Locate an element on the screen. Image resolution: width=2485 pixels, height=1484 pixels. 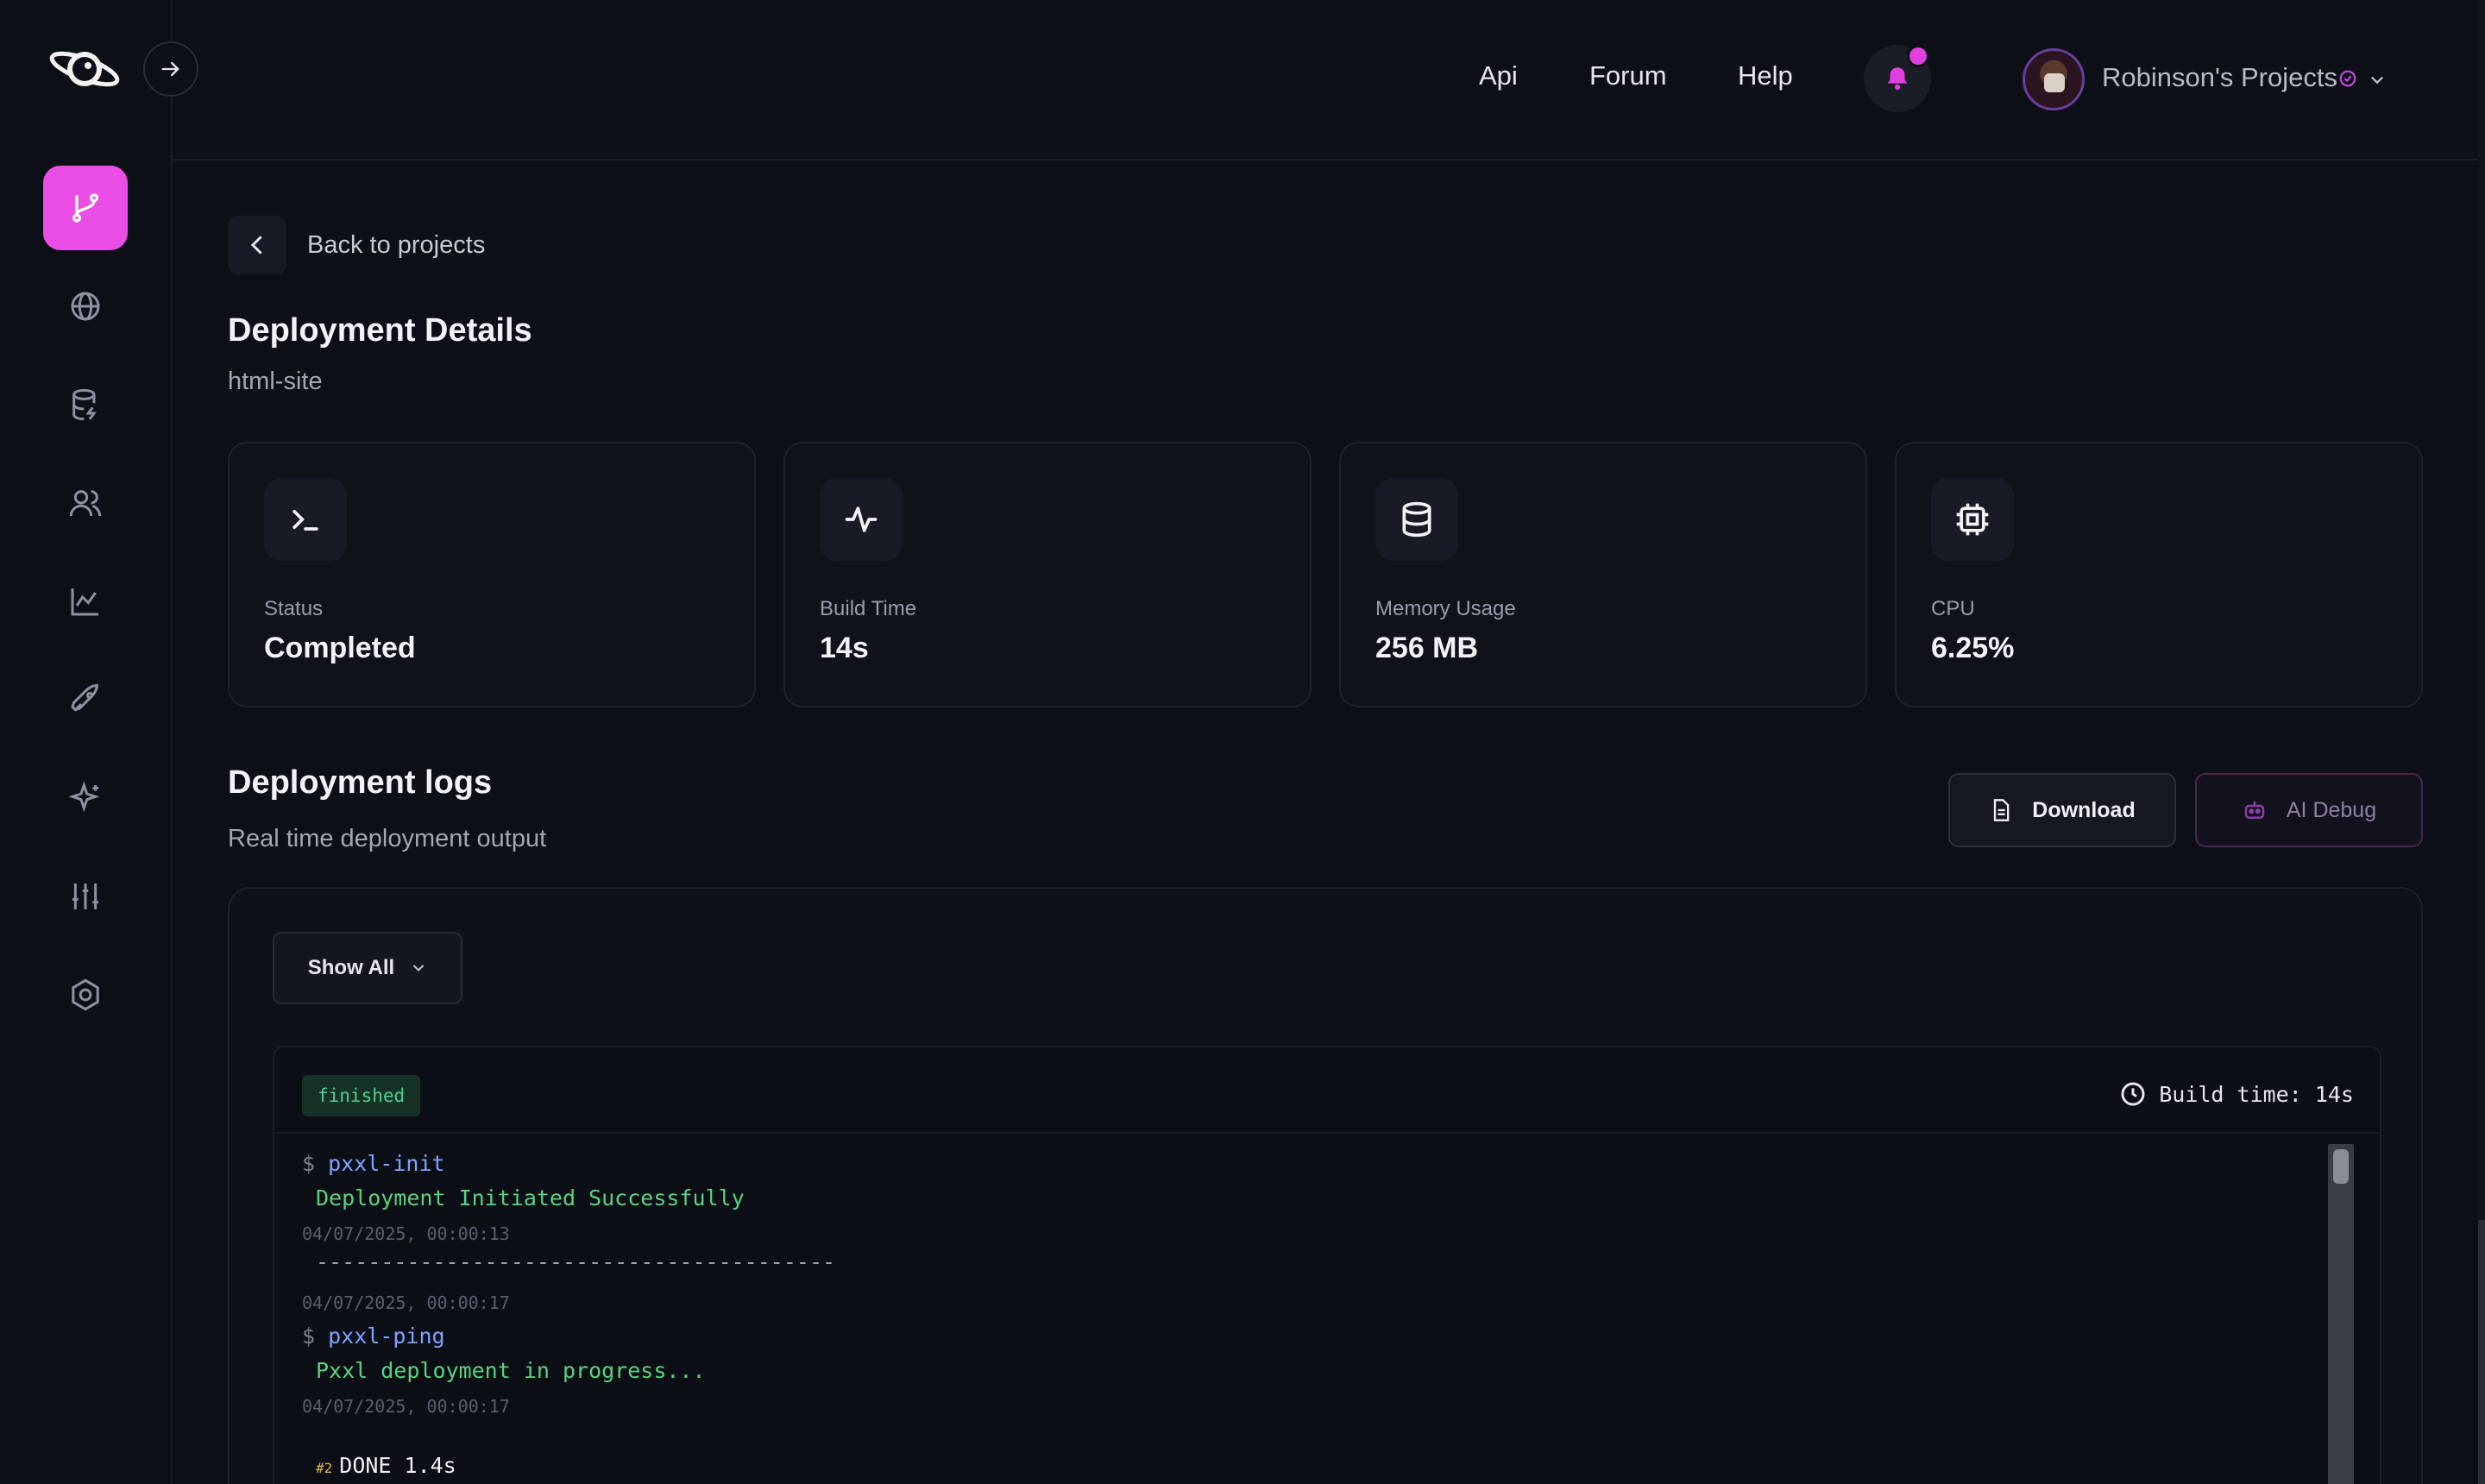
notification-dot is located at coordinates (1918, 56).